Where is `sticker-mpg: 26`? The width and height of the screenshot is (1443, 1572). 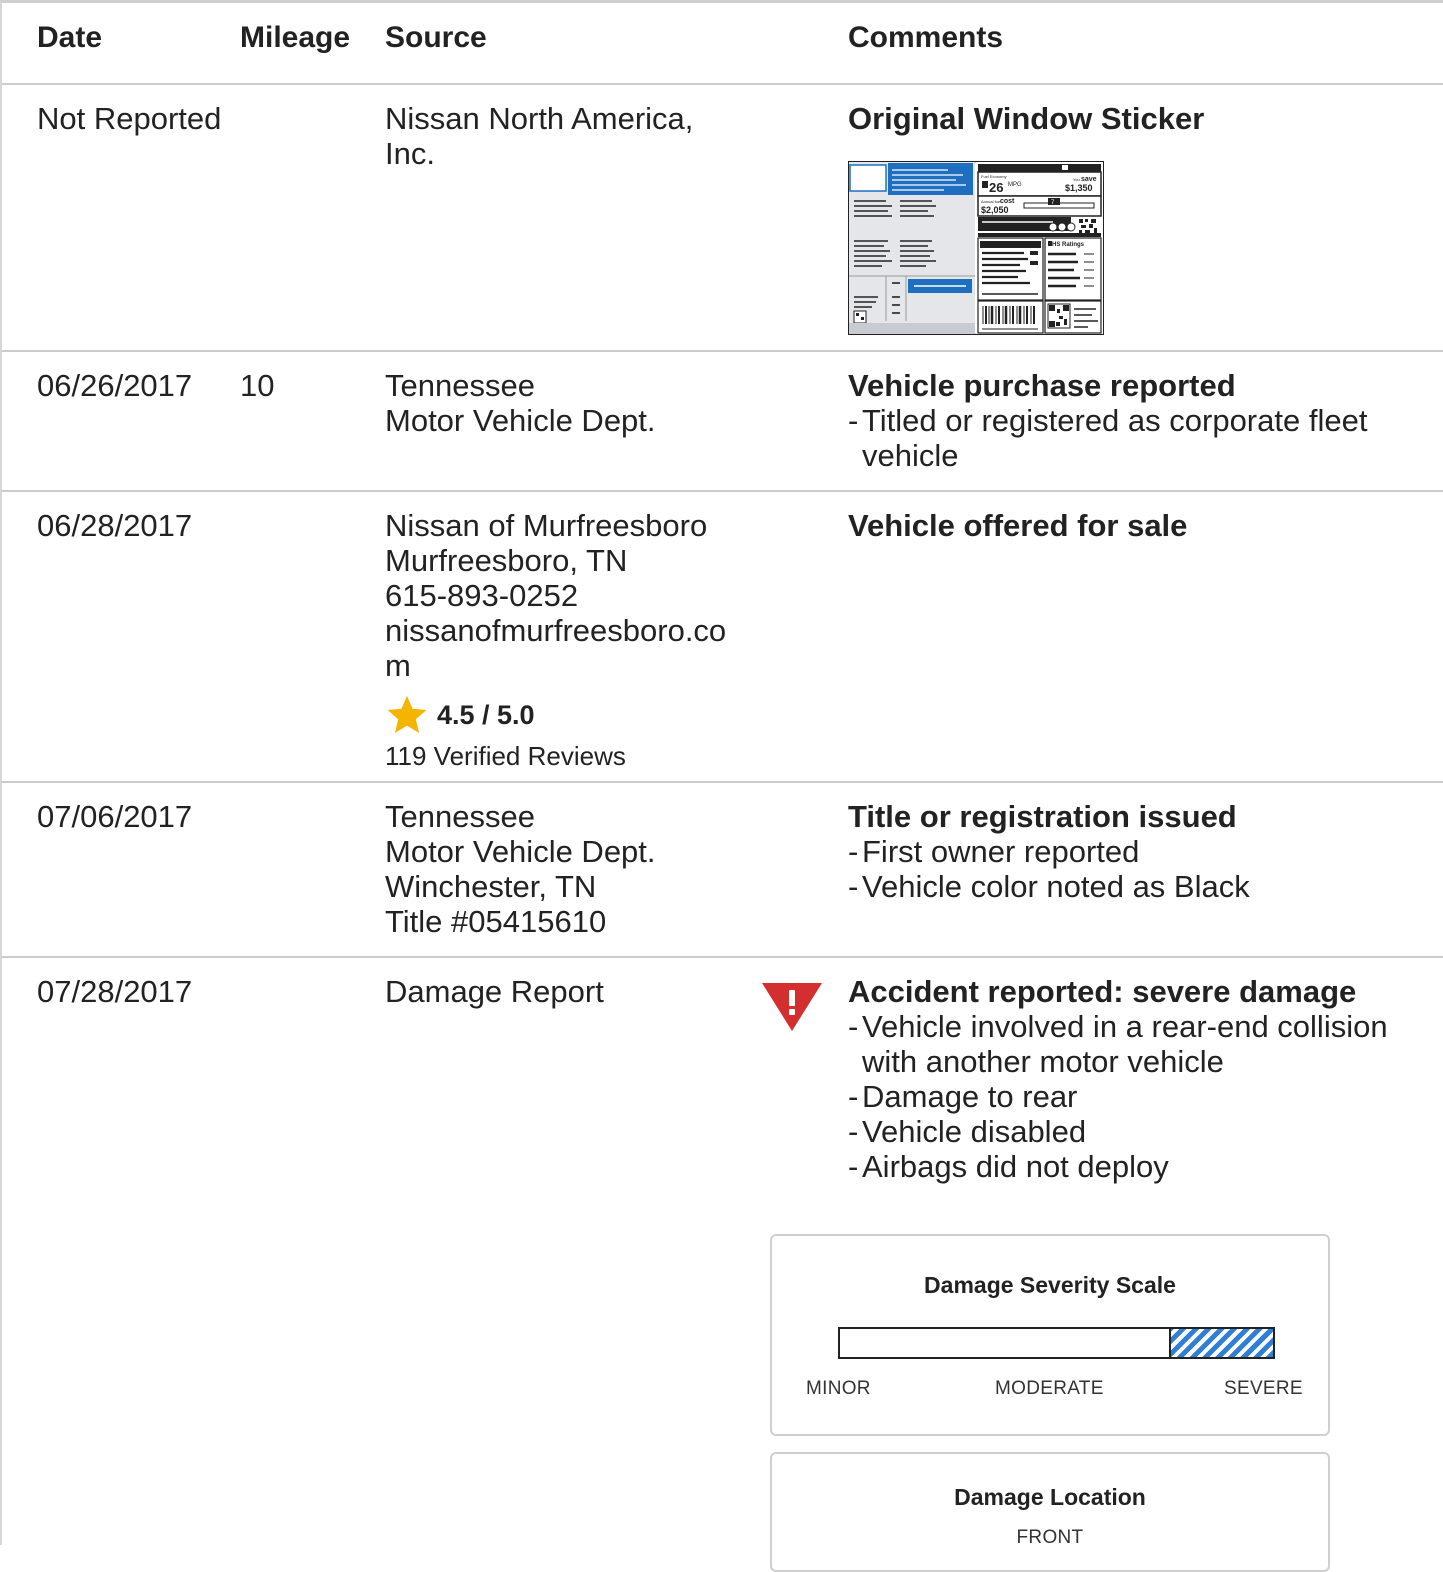
sticker-mpg: 26 is located at coordinates (996, 187).